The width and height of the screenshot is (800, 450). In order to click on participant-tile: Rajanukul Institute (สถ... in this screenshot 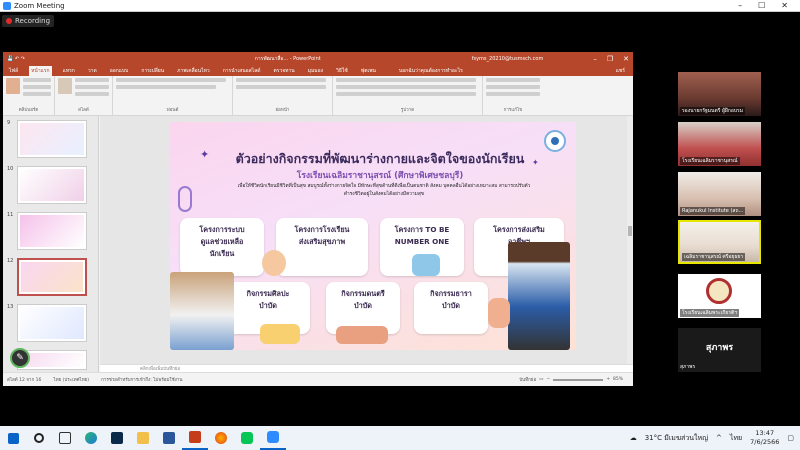, I will do `click(719, 194)`.